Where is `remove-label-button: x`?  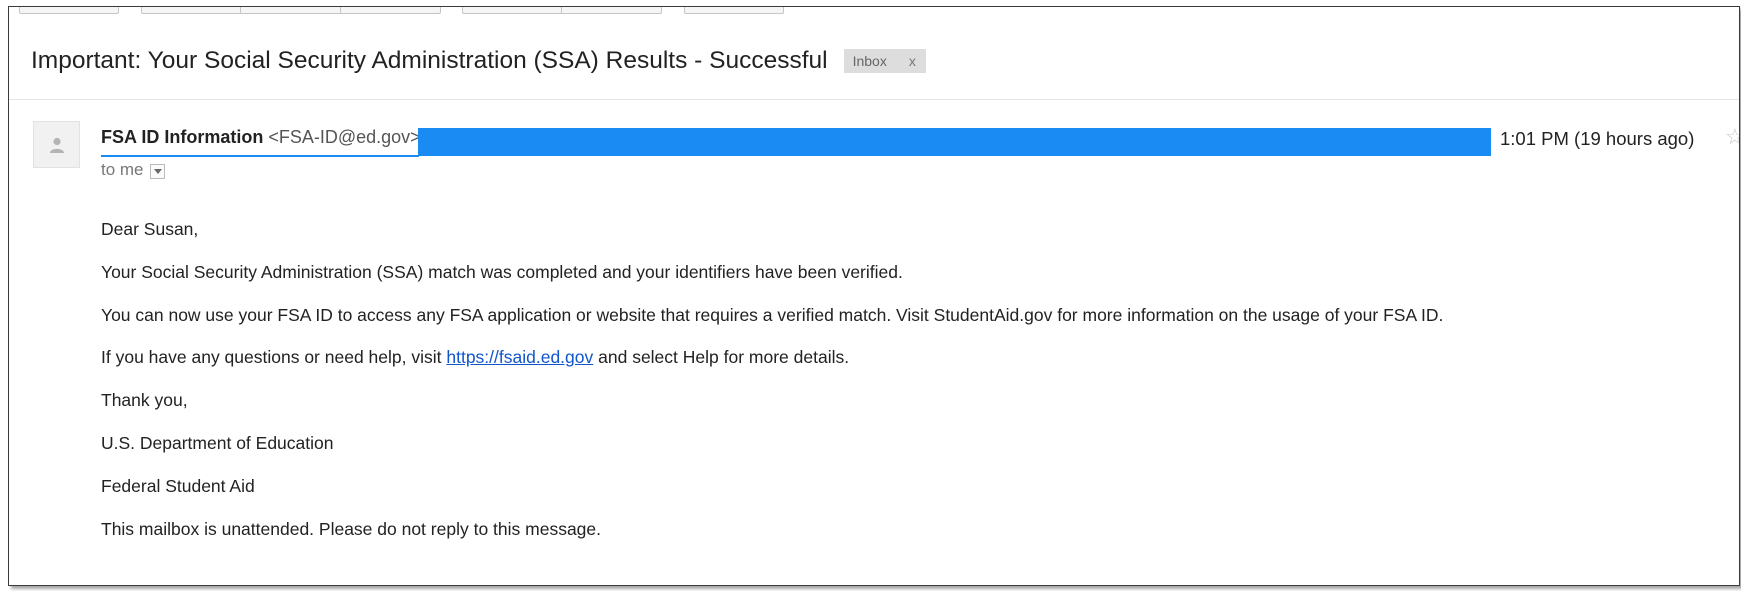
remove-label-button: x is located at coordinates (912, 61).